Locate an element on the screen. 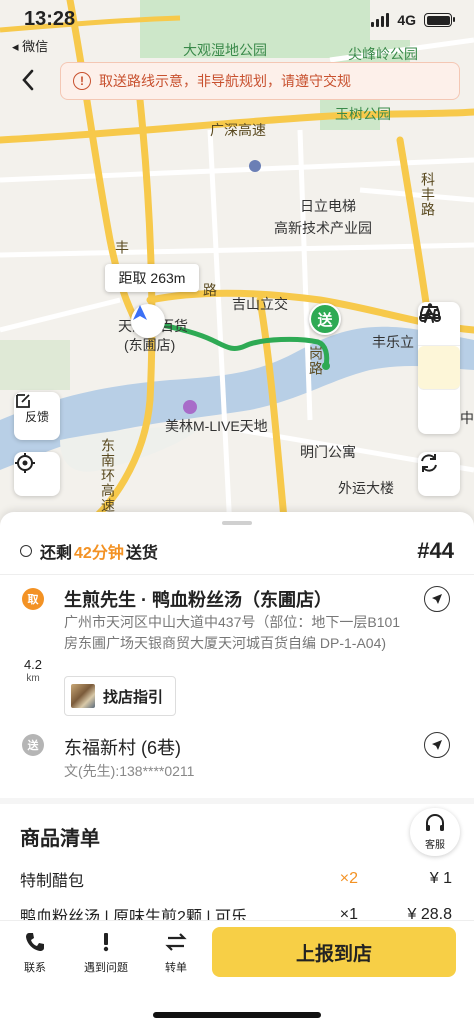 This screenshot has height=1025, width=474. refresh-route-button is located at coordinates (439, 474).